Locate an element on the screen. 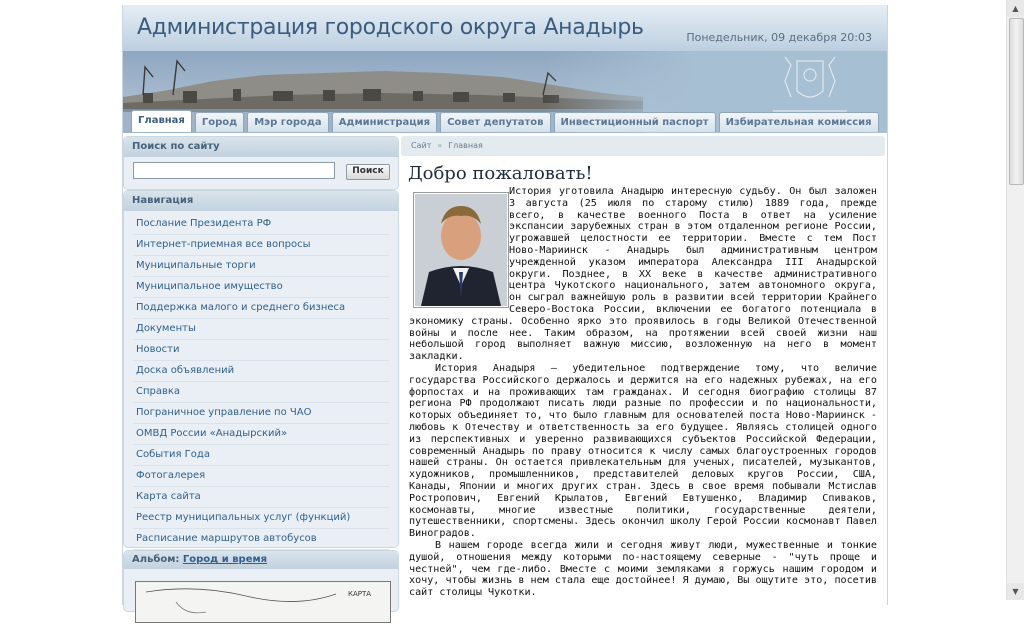  breadcrumb-root: Сайт is located at coordinates (421, 145).